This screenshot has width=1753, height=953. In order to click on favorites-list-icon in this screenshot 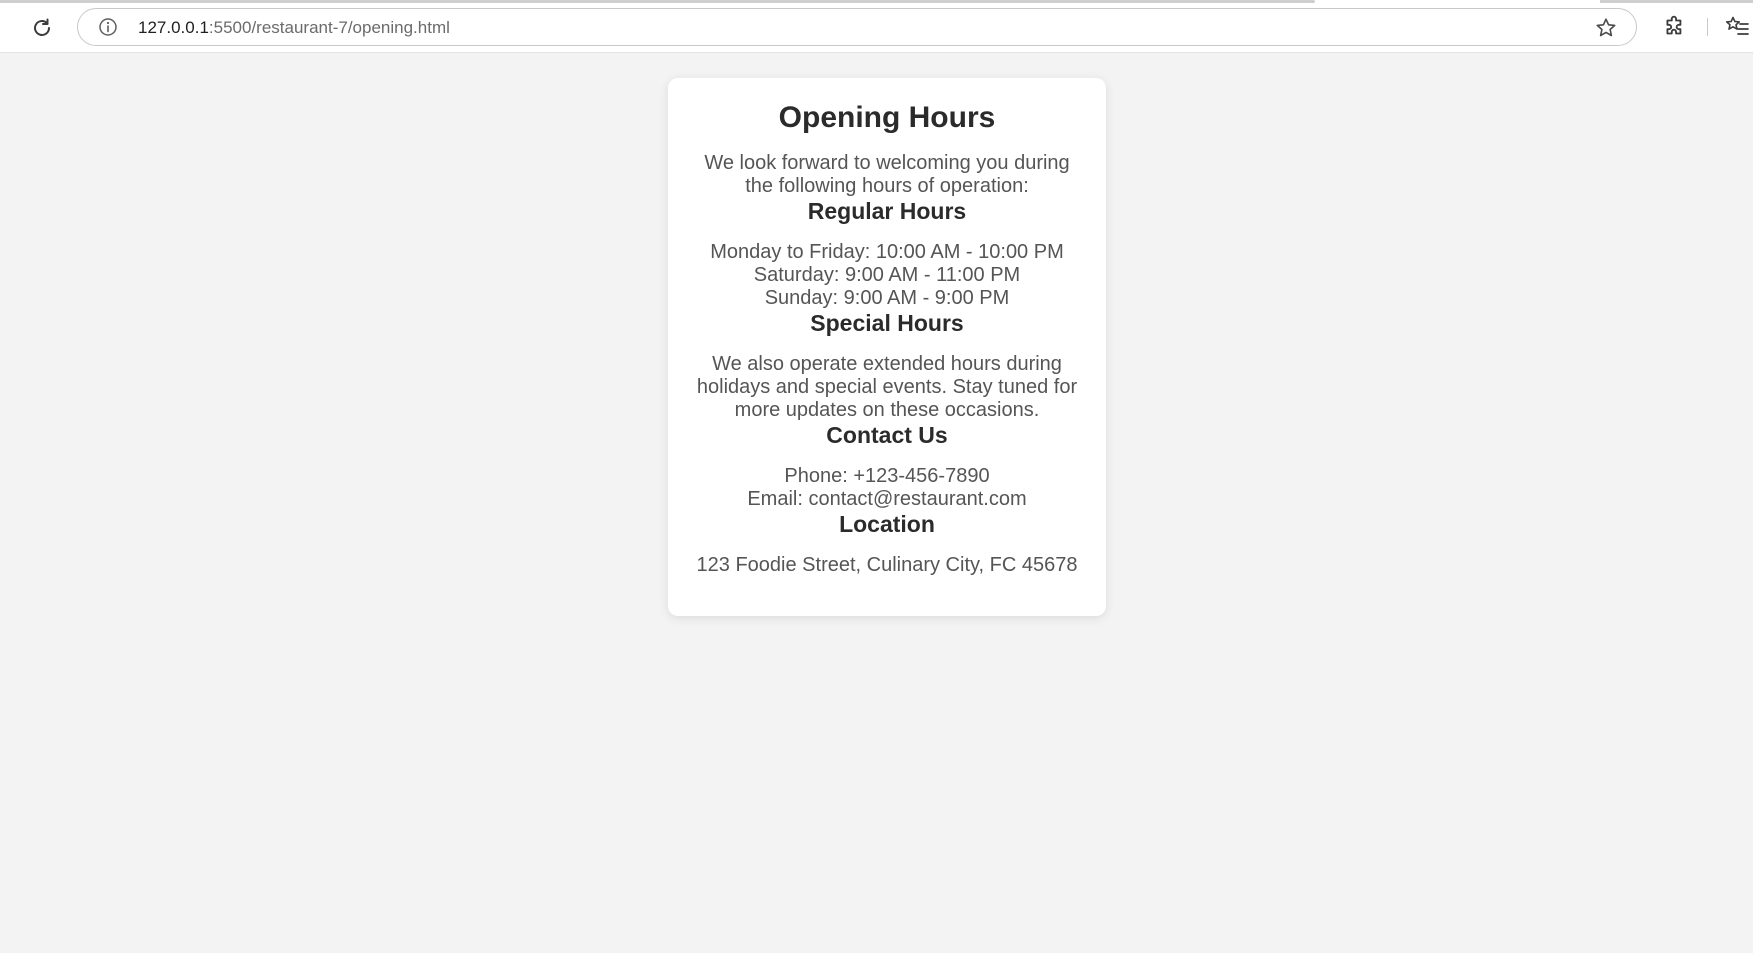, I will do `click(1737, 27)`.